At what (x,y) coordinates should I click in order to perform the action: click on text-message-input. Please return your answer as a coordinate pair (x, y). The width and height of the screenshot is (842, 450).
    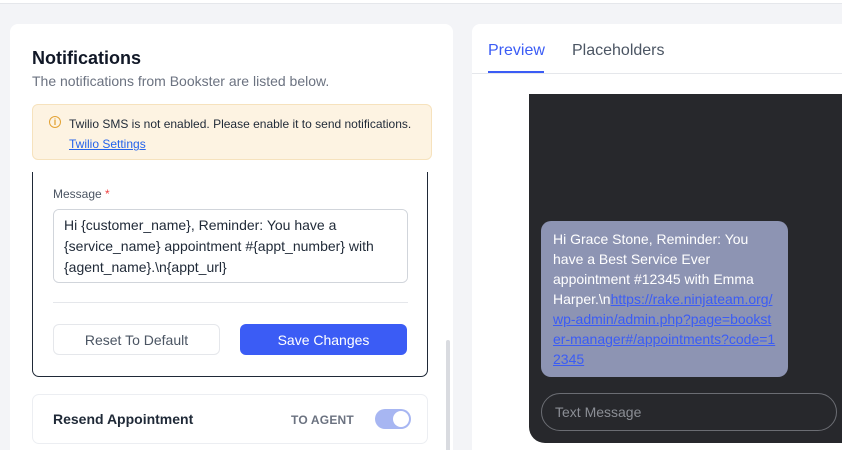
    Looking at the image, I should click on (689, 412).